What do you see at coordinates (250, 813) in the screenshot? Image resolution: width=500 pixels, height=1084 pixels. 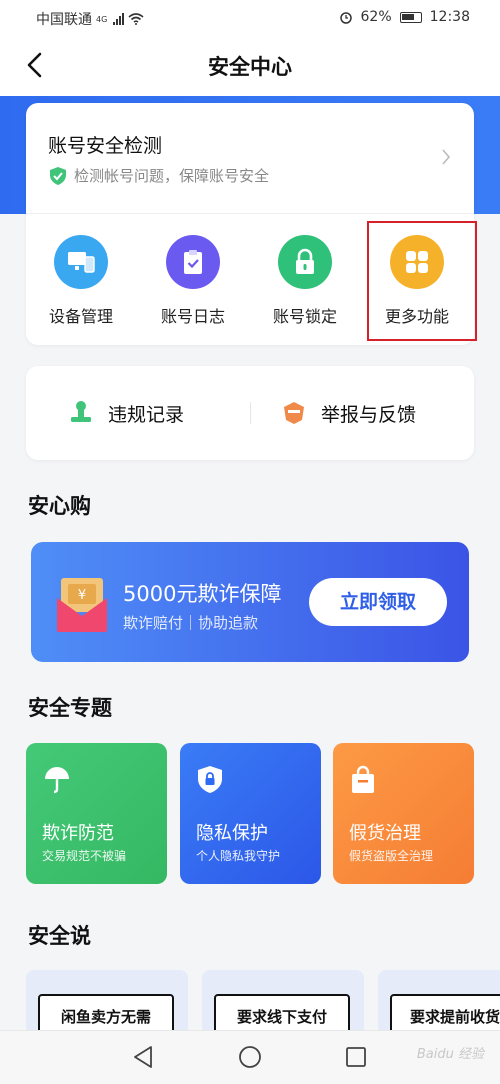 I see `privacy-protection-card: 隐私保护 个人隐私我守护` at bounding box center [250, 813].